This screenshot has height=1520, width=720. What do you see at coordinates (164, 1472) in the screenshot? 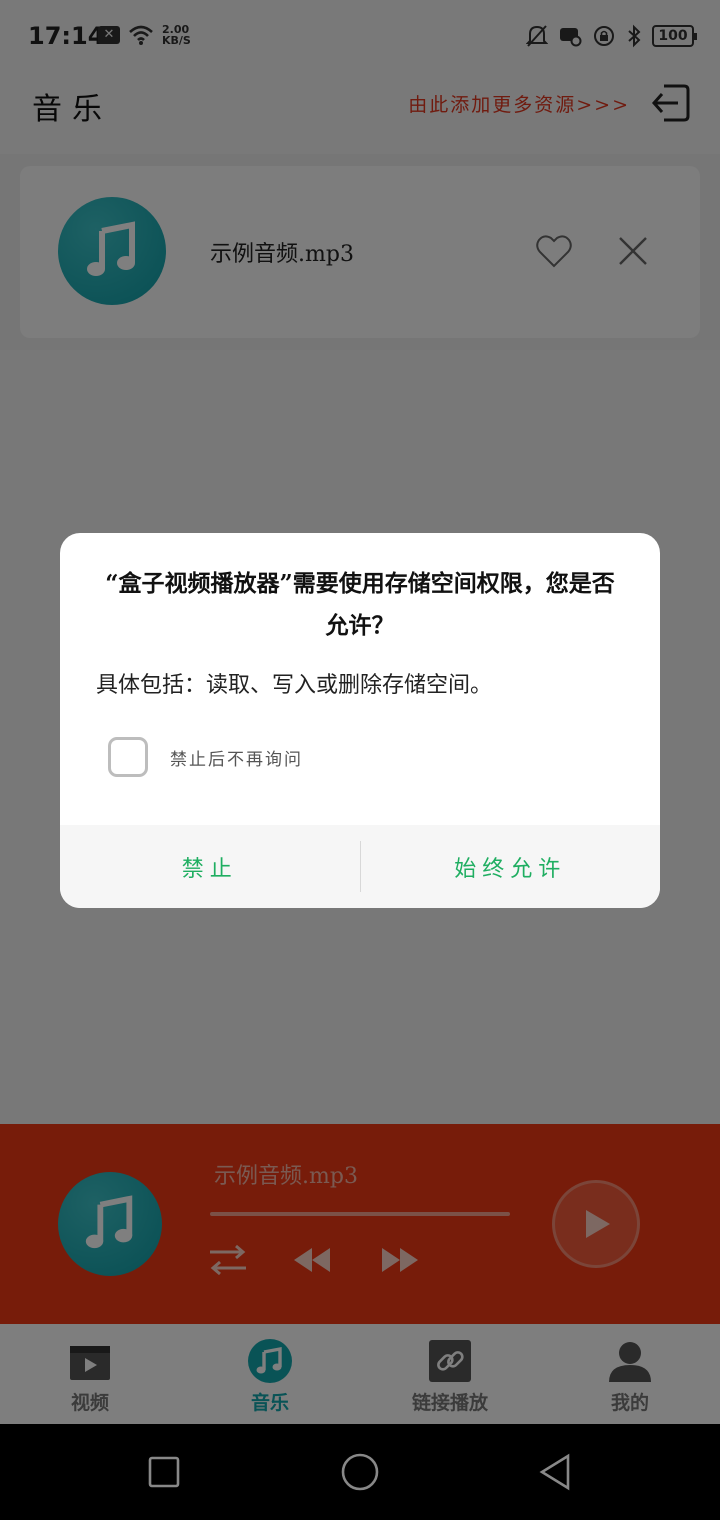
I see `recents-icon` at bounding box center [164, 1472].